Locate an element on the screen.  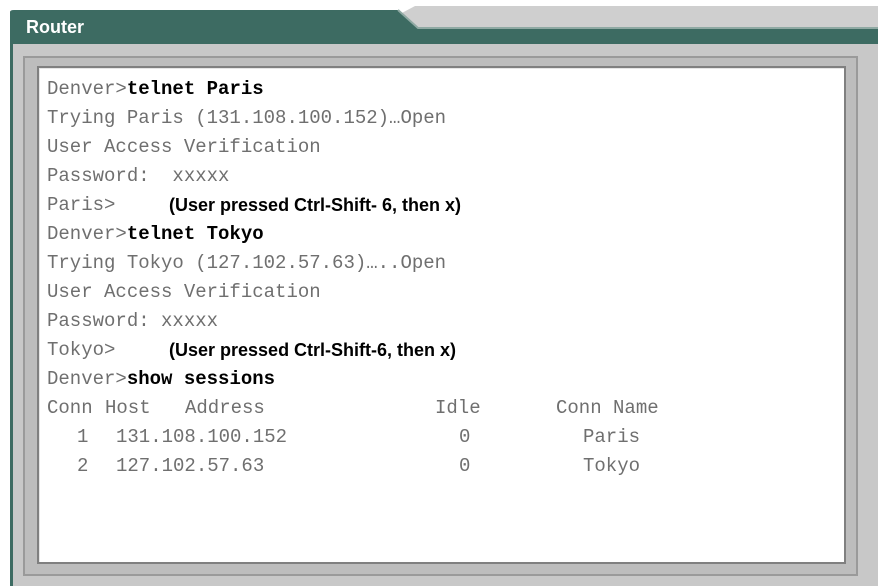
terminal-line: Denver>telnet Paris is located at coordinates (155, 89).